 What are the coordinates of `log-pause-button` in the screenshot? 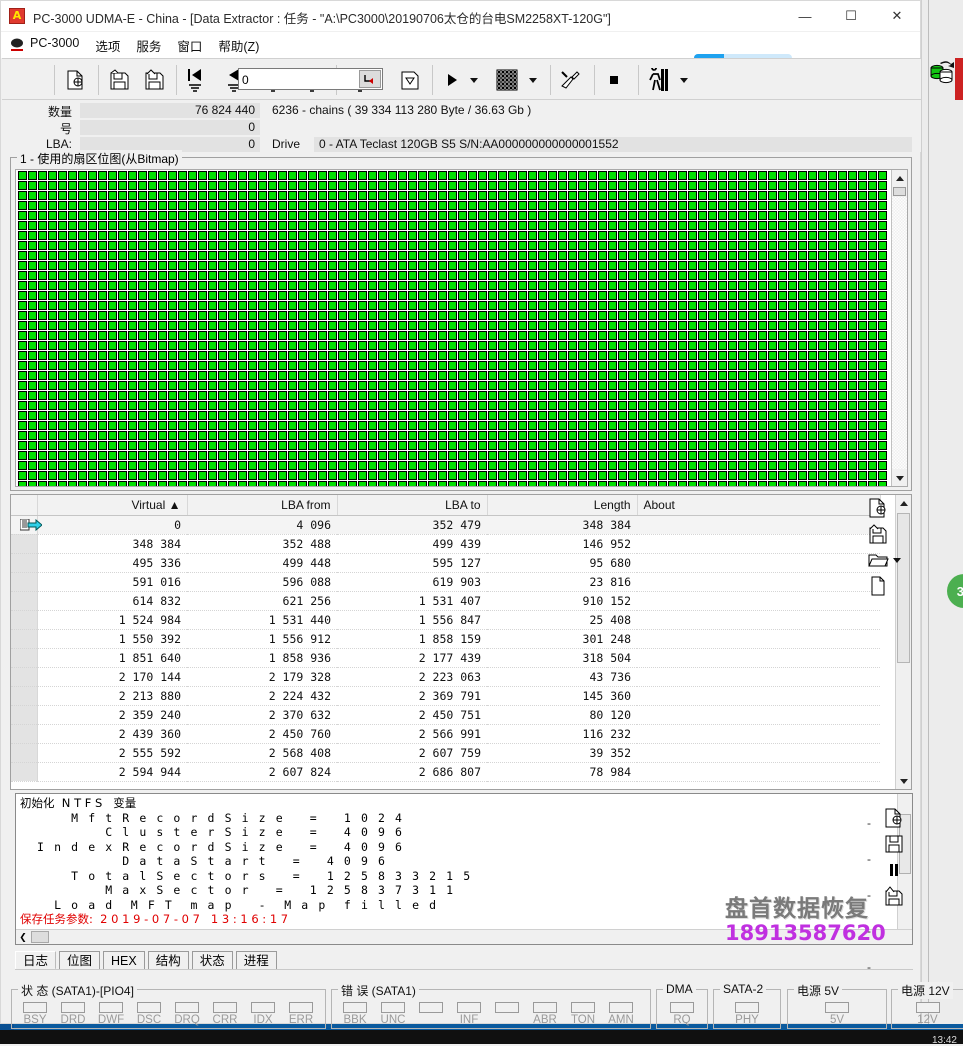 It's located at (894, 870).